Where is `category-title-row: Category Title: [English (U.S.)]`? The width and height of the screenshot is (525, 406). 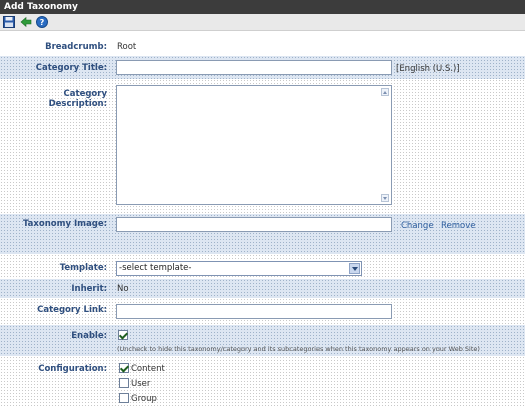 category-title-row: Category Title: [English (U.S.)] is located at coordinates (262, 67).